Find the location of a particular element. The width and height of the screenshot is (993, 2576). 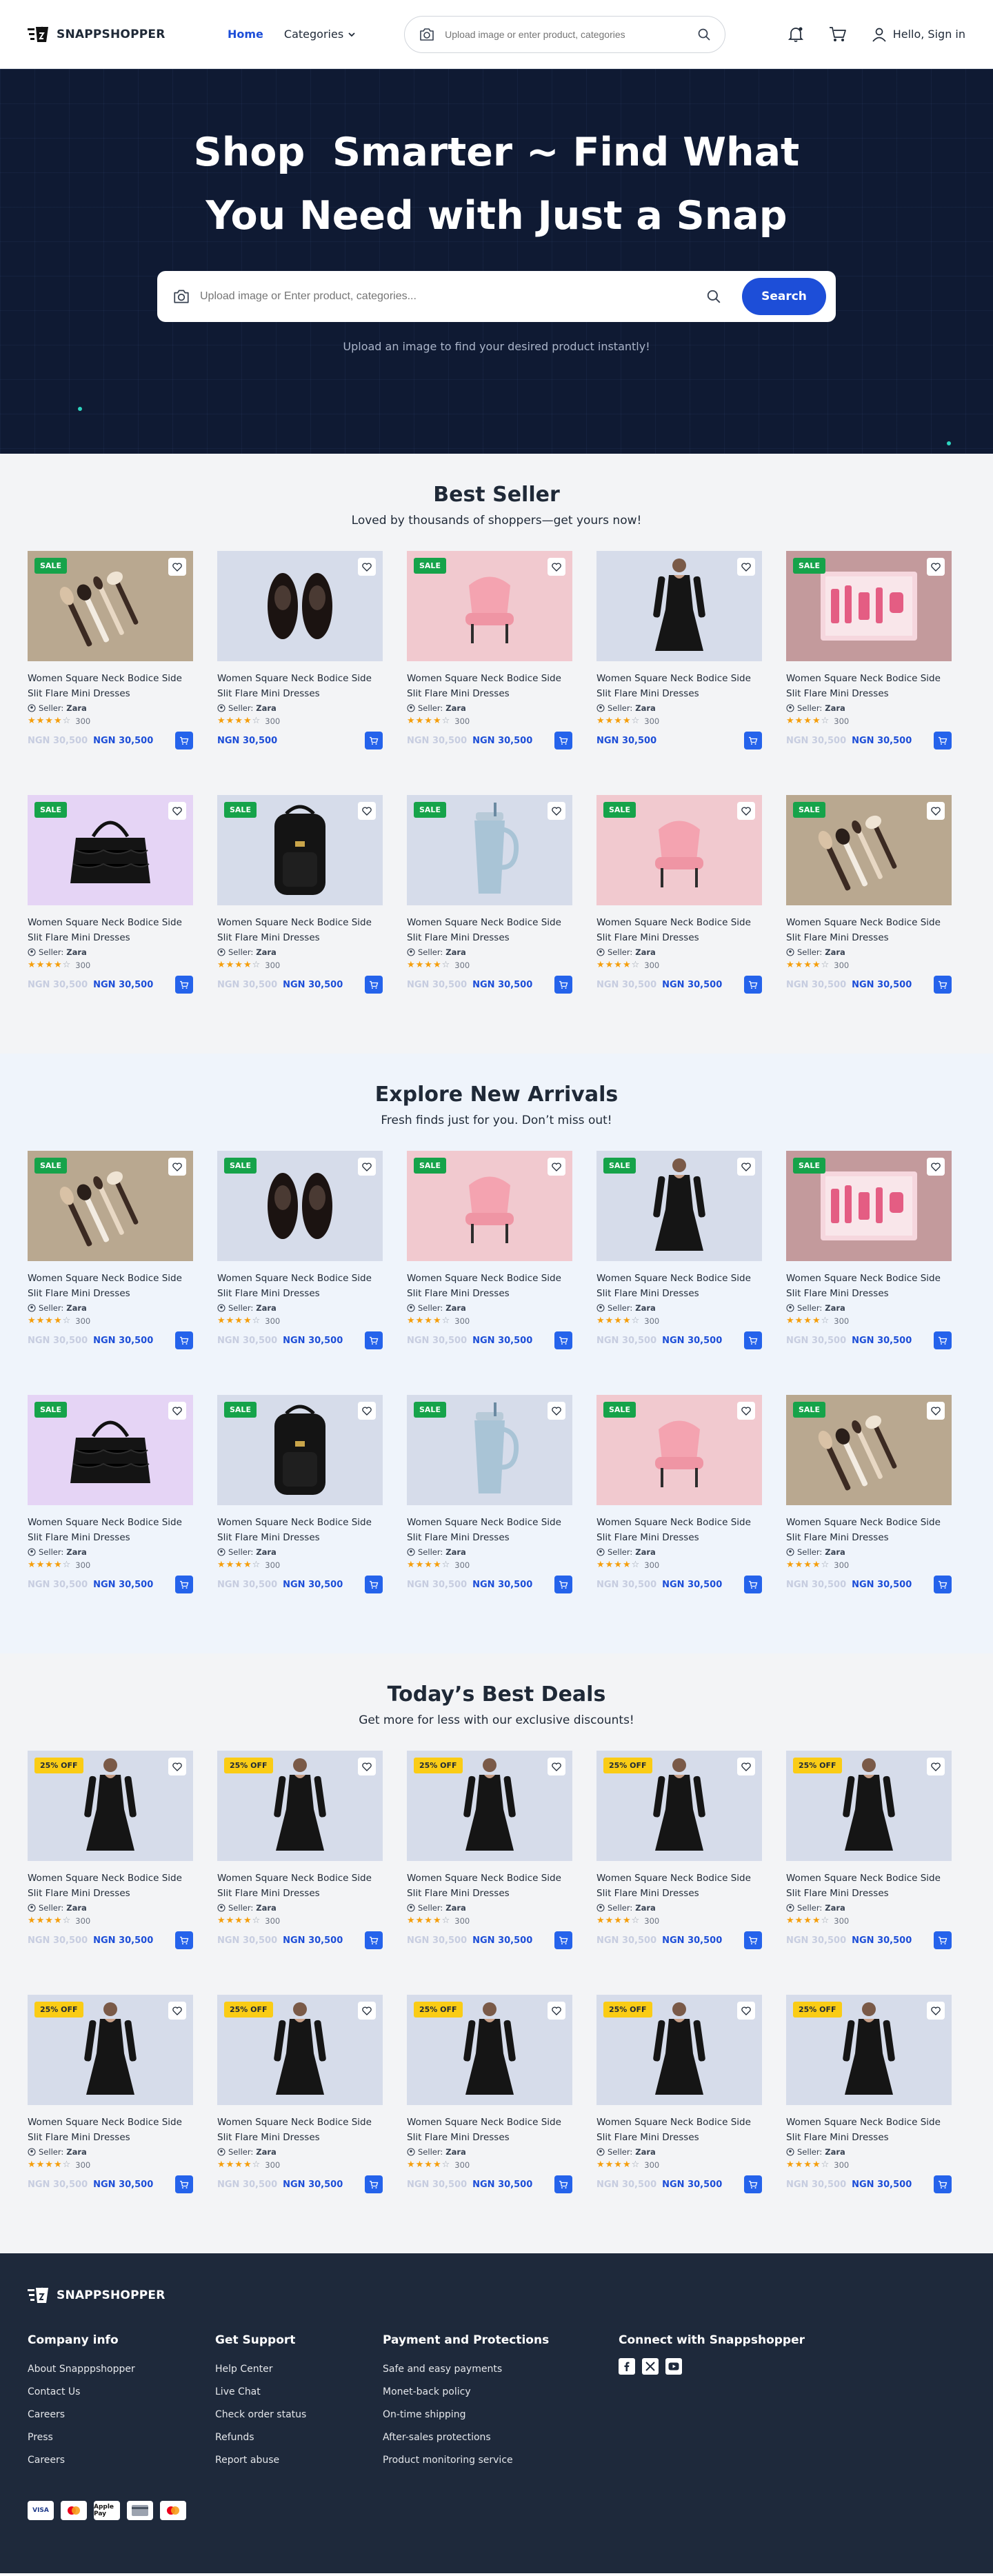

footer-link: Contact Us is located at coordinates (121, 2392).